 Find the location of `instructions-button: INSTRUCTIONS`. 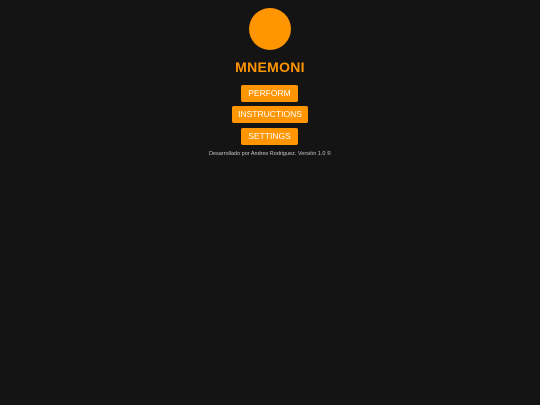

instructions-button: INSTRUCTIONS is located at coordinates (270, 114).